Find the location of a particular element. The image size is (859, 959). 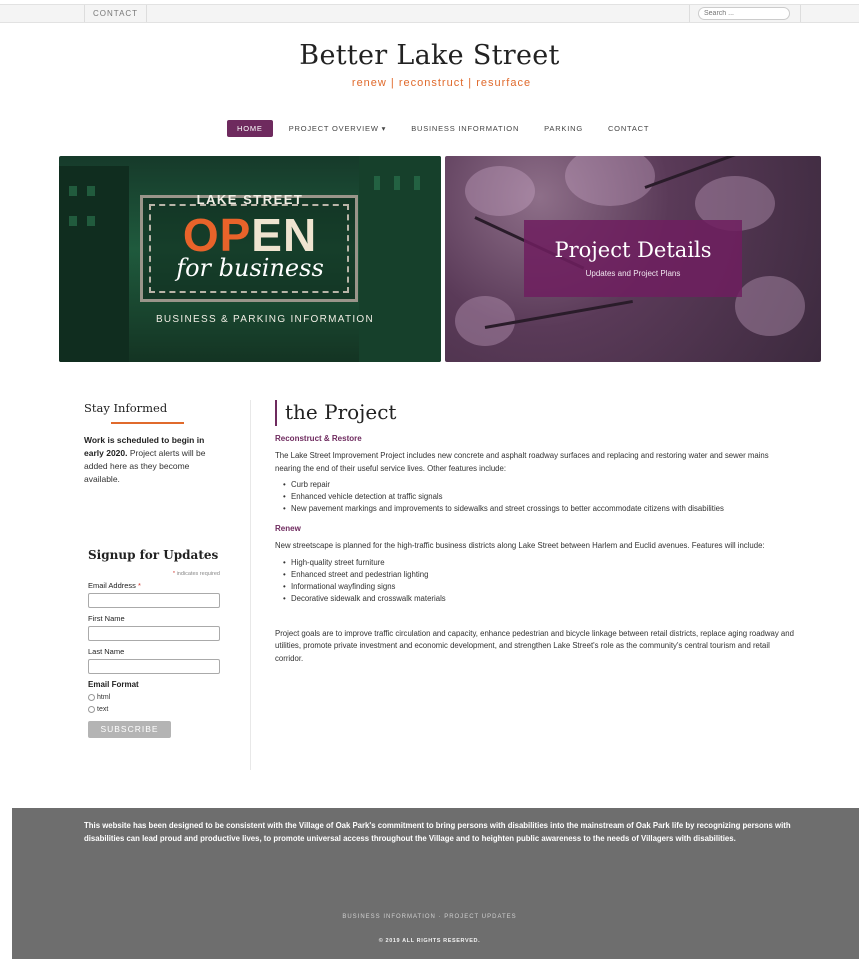

top-bar: CONTACT is located at coordinates (429, 13).